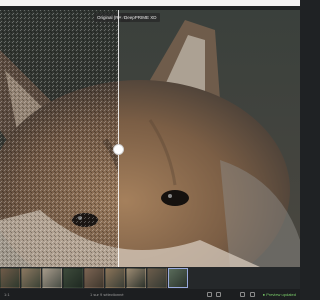 The width and height of the screenshot is (320, 300). I want to click on zoom-level: 1:1, so click(7, 294).